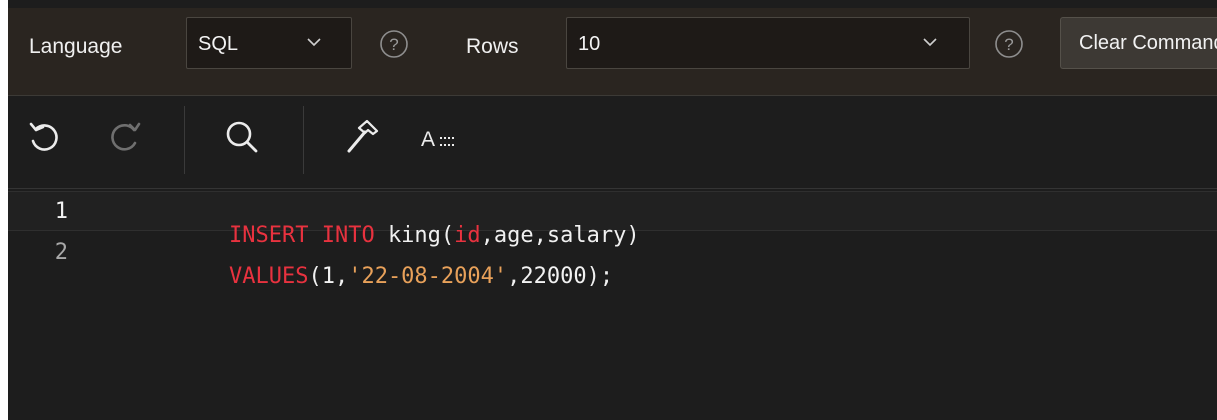 The height and width of the screenshot is (420, 1217). What do you see at coordinates (61, 211) in the screenshot?
I see `line-number: 1` at bounding box center [61, 211].